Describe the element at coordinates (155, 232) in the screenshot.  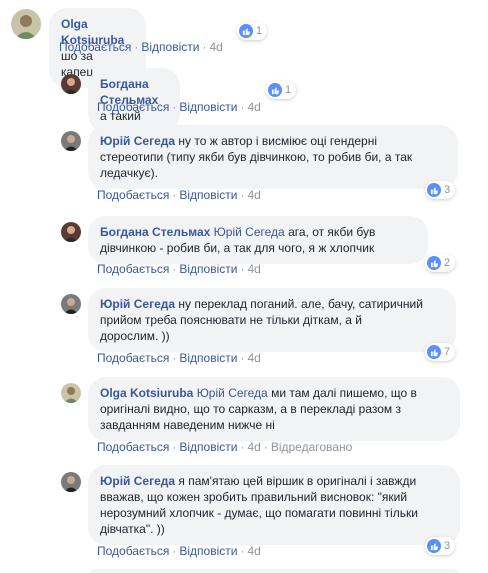
I see `comment-author: Богдана Стельмах` at that location.